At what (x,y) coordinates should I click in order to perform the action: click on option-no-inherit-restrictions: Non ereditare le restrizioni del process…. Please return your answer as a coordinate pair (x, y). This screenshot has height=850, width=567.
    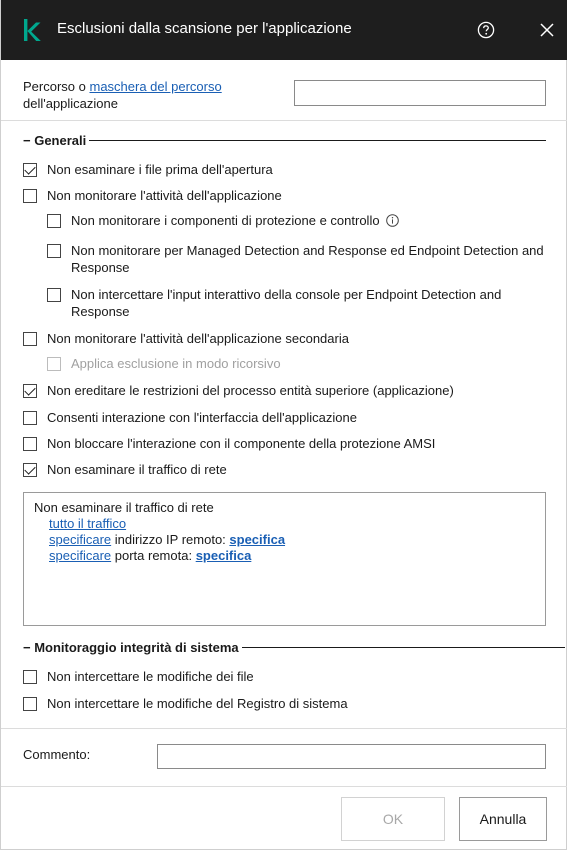
    Looking at the image, I should click on (290, 390).